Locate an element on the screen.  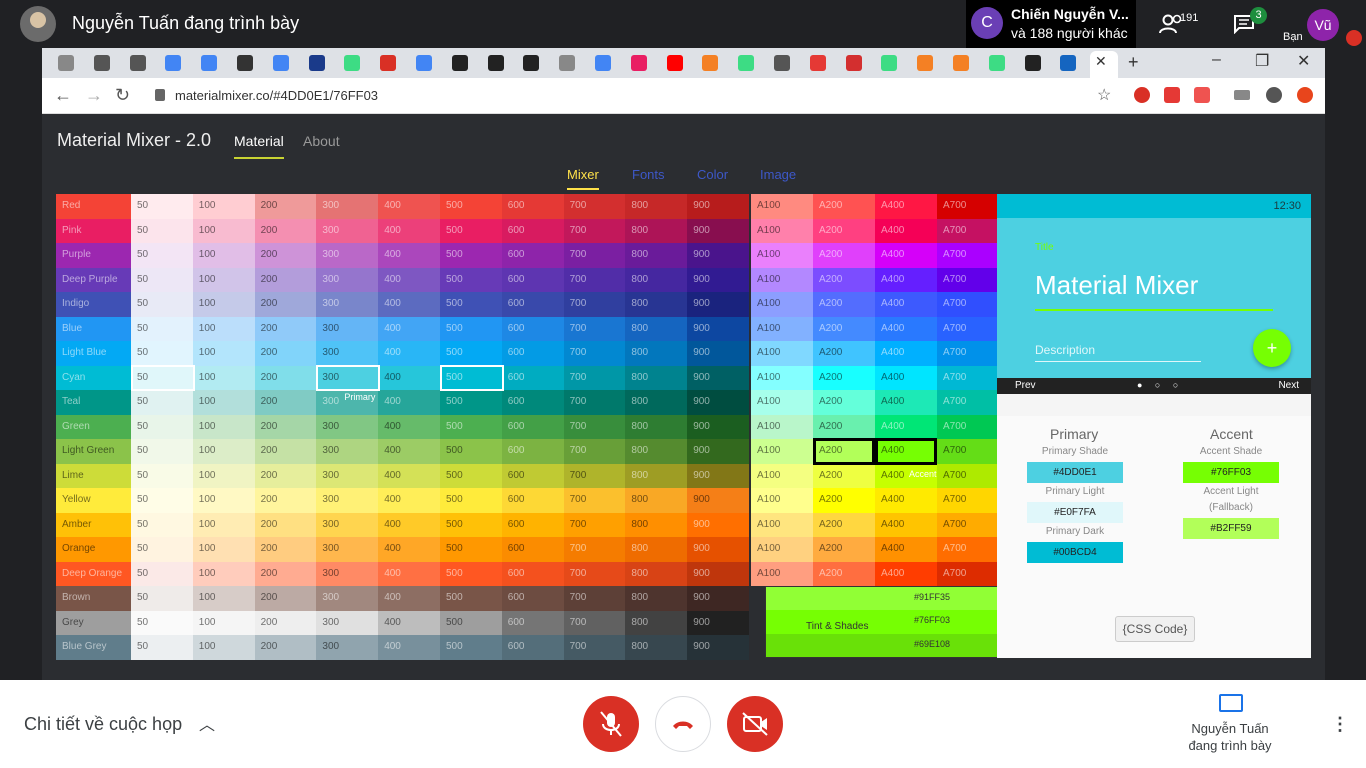
camera-toggle-button is located at coordinates (755, 724).